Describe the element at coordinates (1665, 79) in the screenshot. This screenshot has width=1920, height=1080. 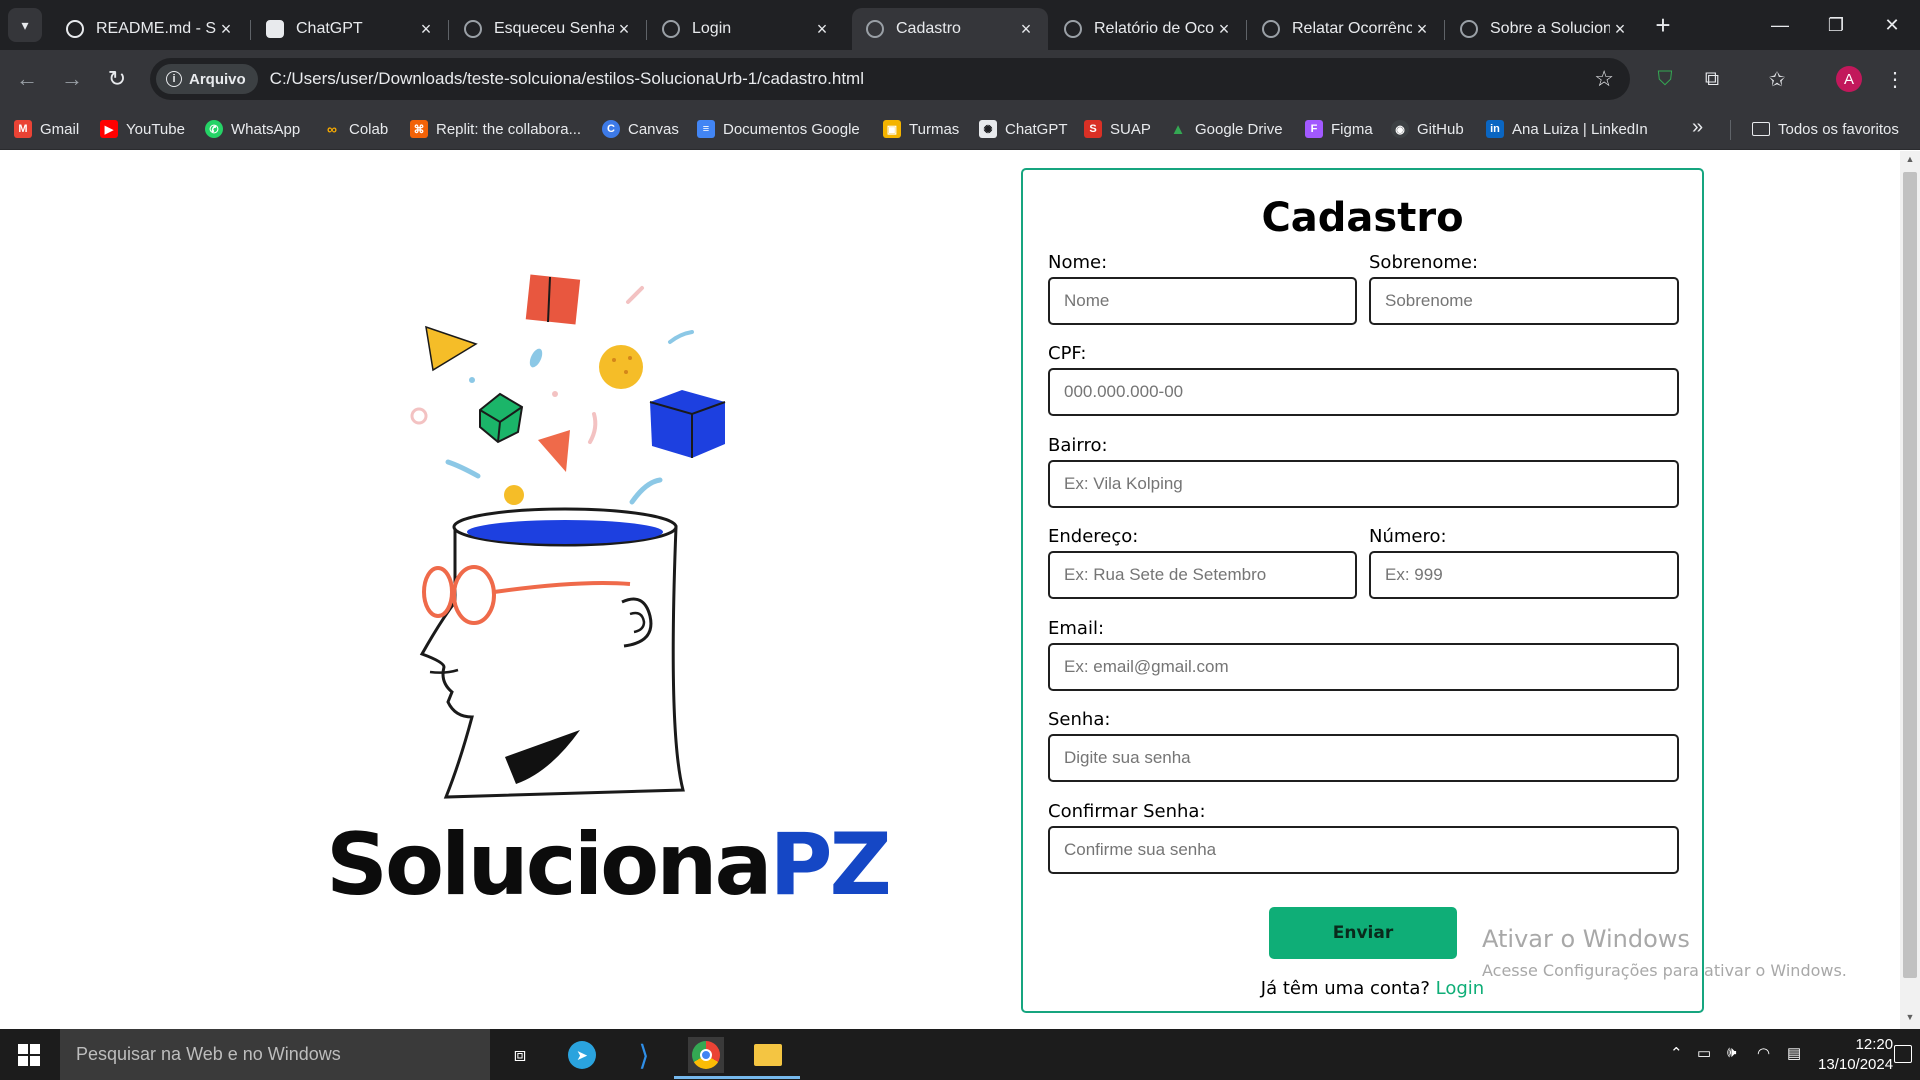
I see `shield-extension-icon: ⛉` at that location.